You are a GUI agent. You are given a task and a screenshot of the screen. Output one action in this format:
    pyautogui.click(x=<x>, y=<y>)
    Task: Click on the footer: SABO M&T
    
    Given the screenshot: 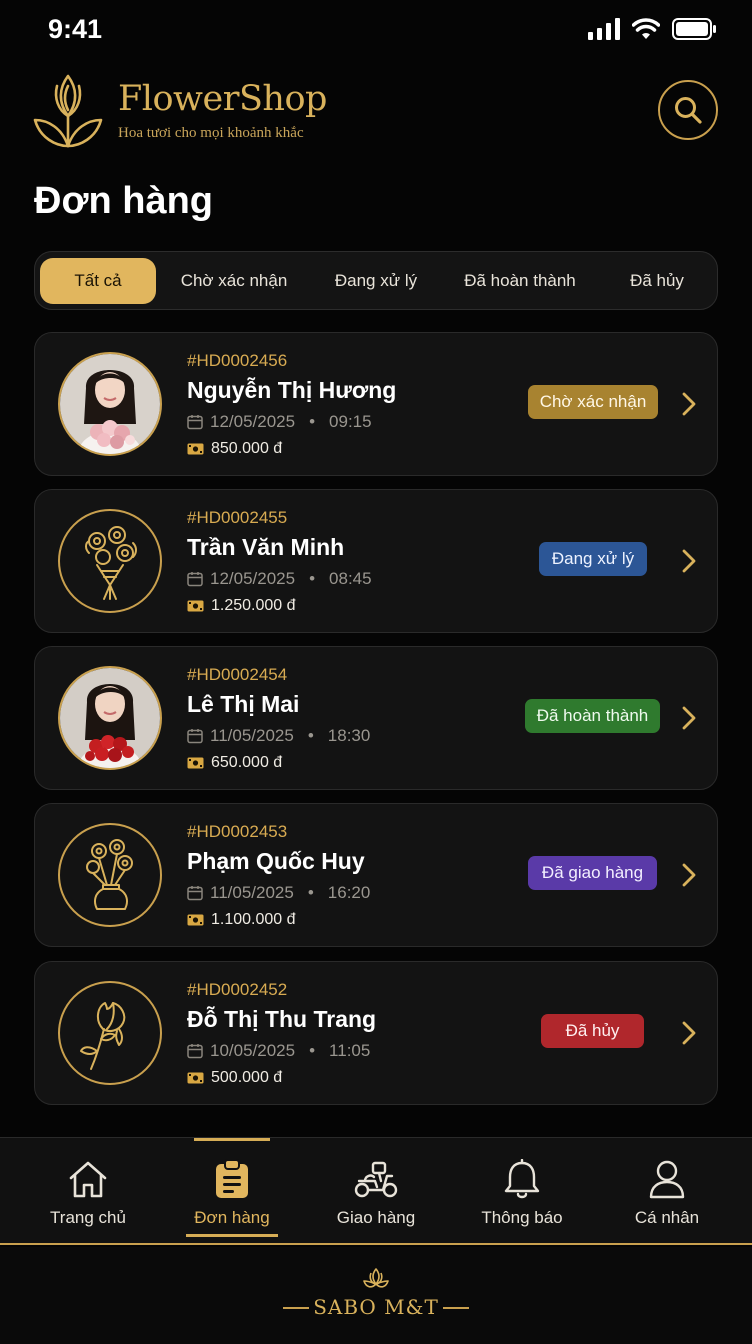 What is the action you would take?
    pyautogui.click(x=376, y=1295)
    